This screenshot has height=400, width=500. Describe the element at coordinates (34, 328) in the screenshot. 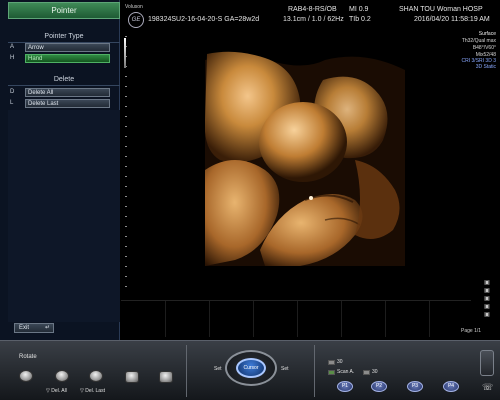

I see `exit-button: Exit ↵` at that location.